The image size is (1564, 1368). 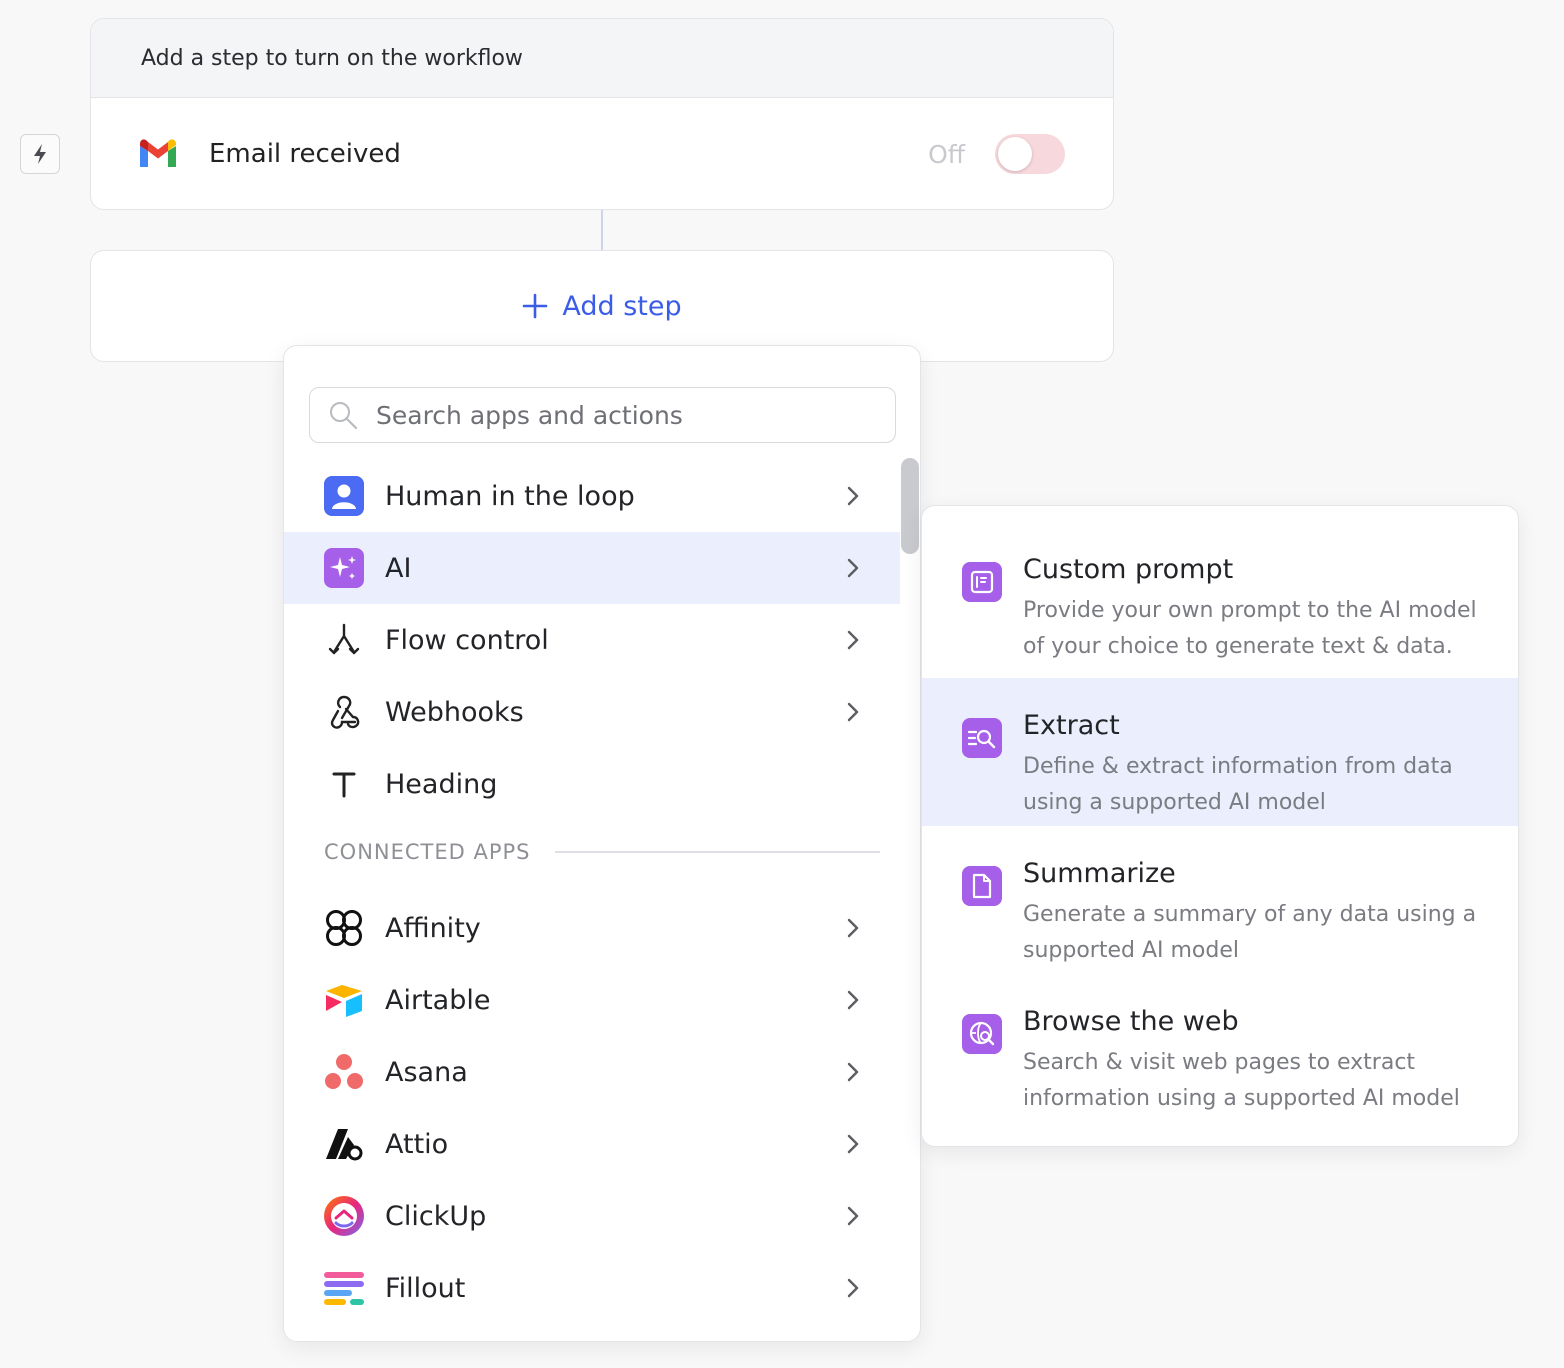 What do you see at coordinates (946, 154) in the screenshot?
I see `toggle-state-label: Off` at bounding box center [946, 154].